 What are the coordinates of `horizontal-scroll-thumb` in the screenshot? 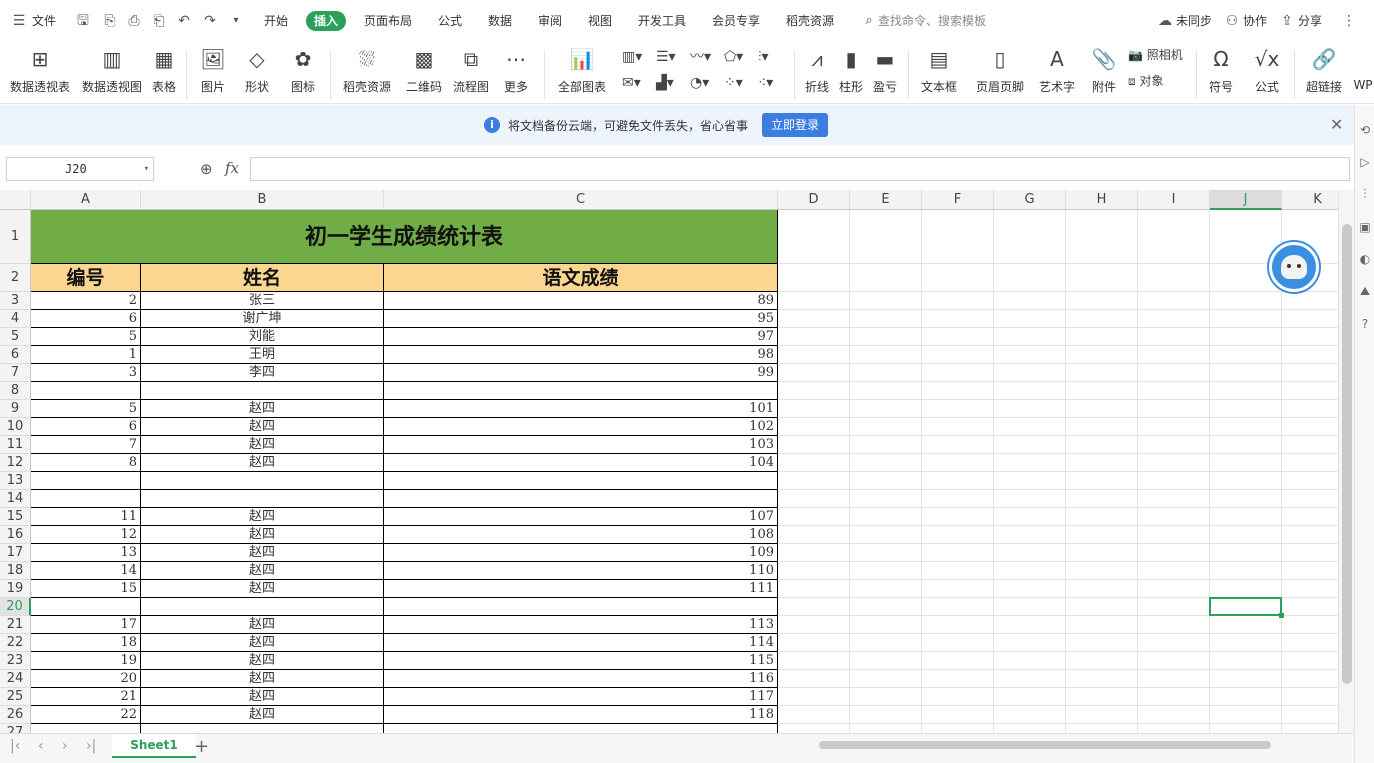 It's located at (1045, 745).